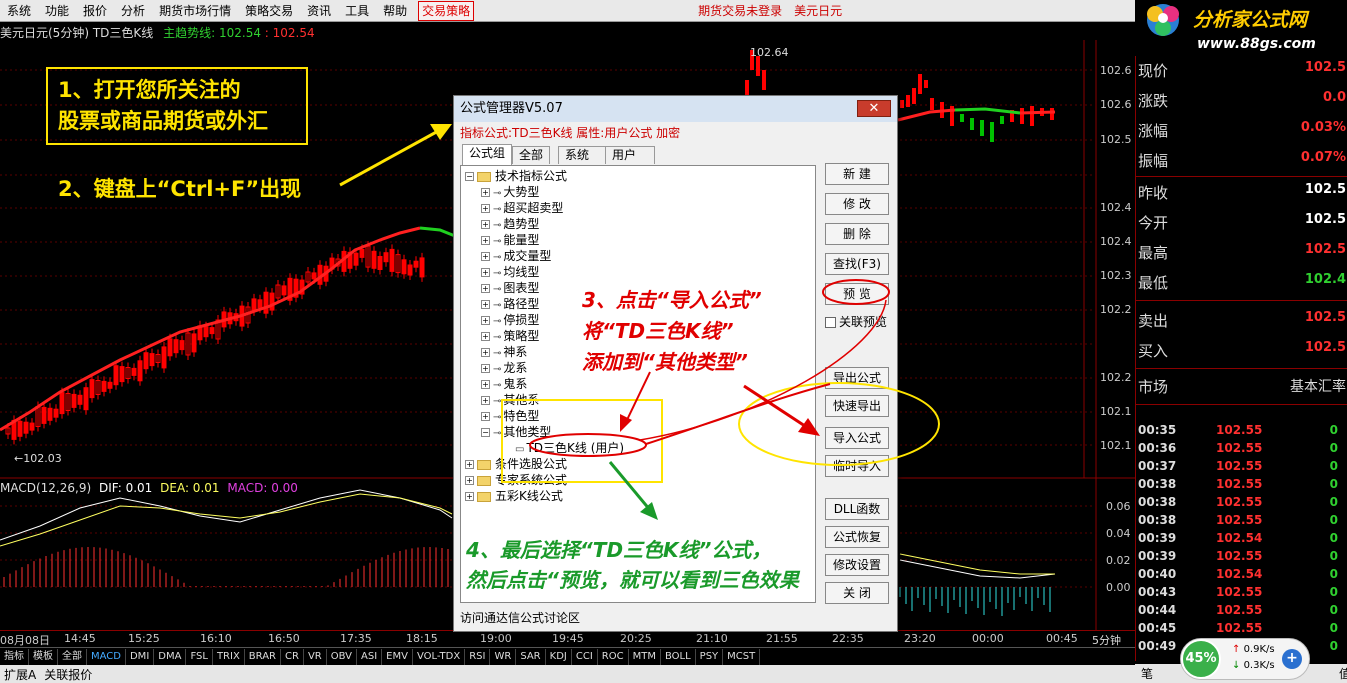  Describe the element at coordinates (397, 656) in the screenshot. I see `tab-emv: EMV` at that location.